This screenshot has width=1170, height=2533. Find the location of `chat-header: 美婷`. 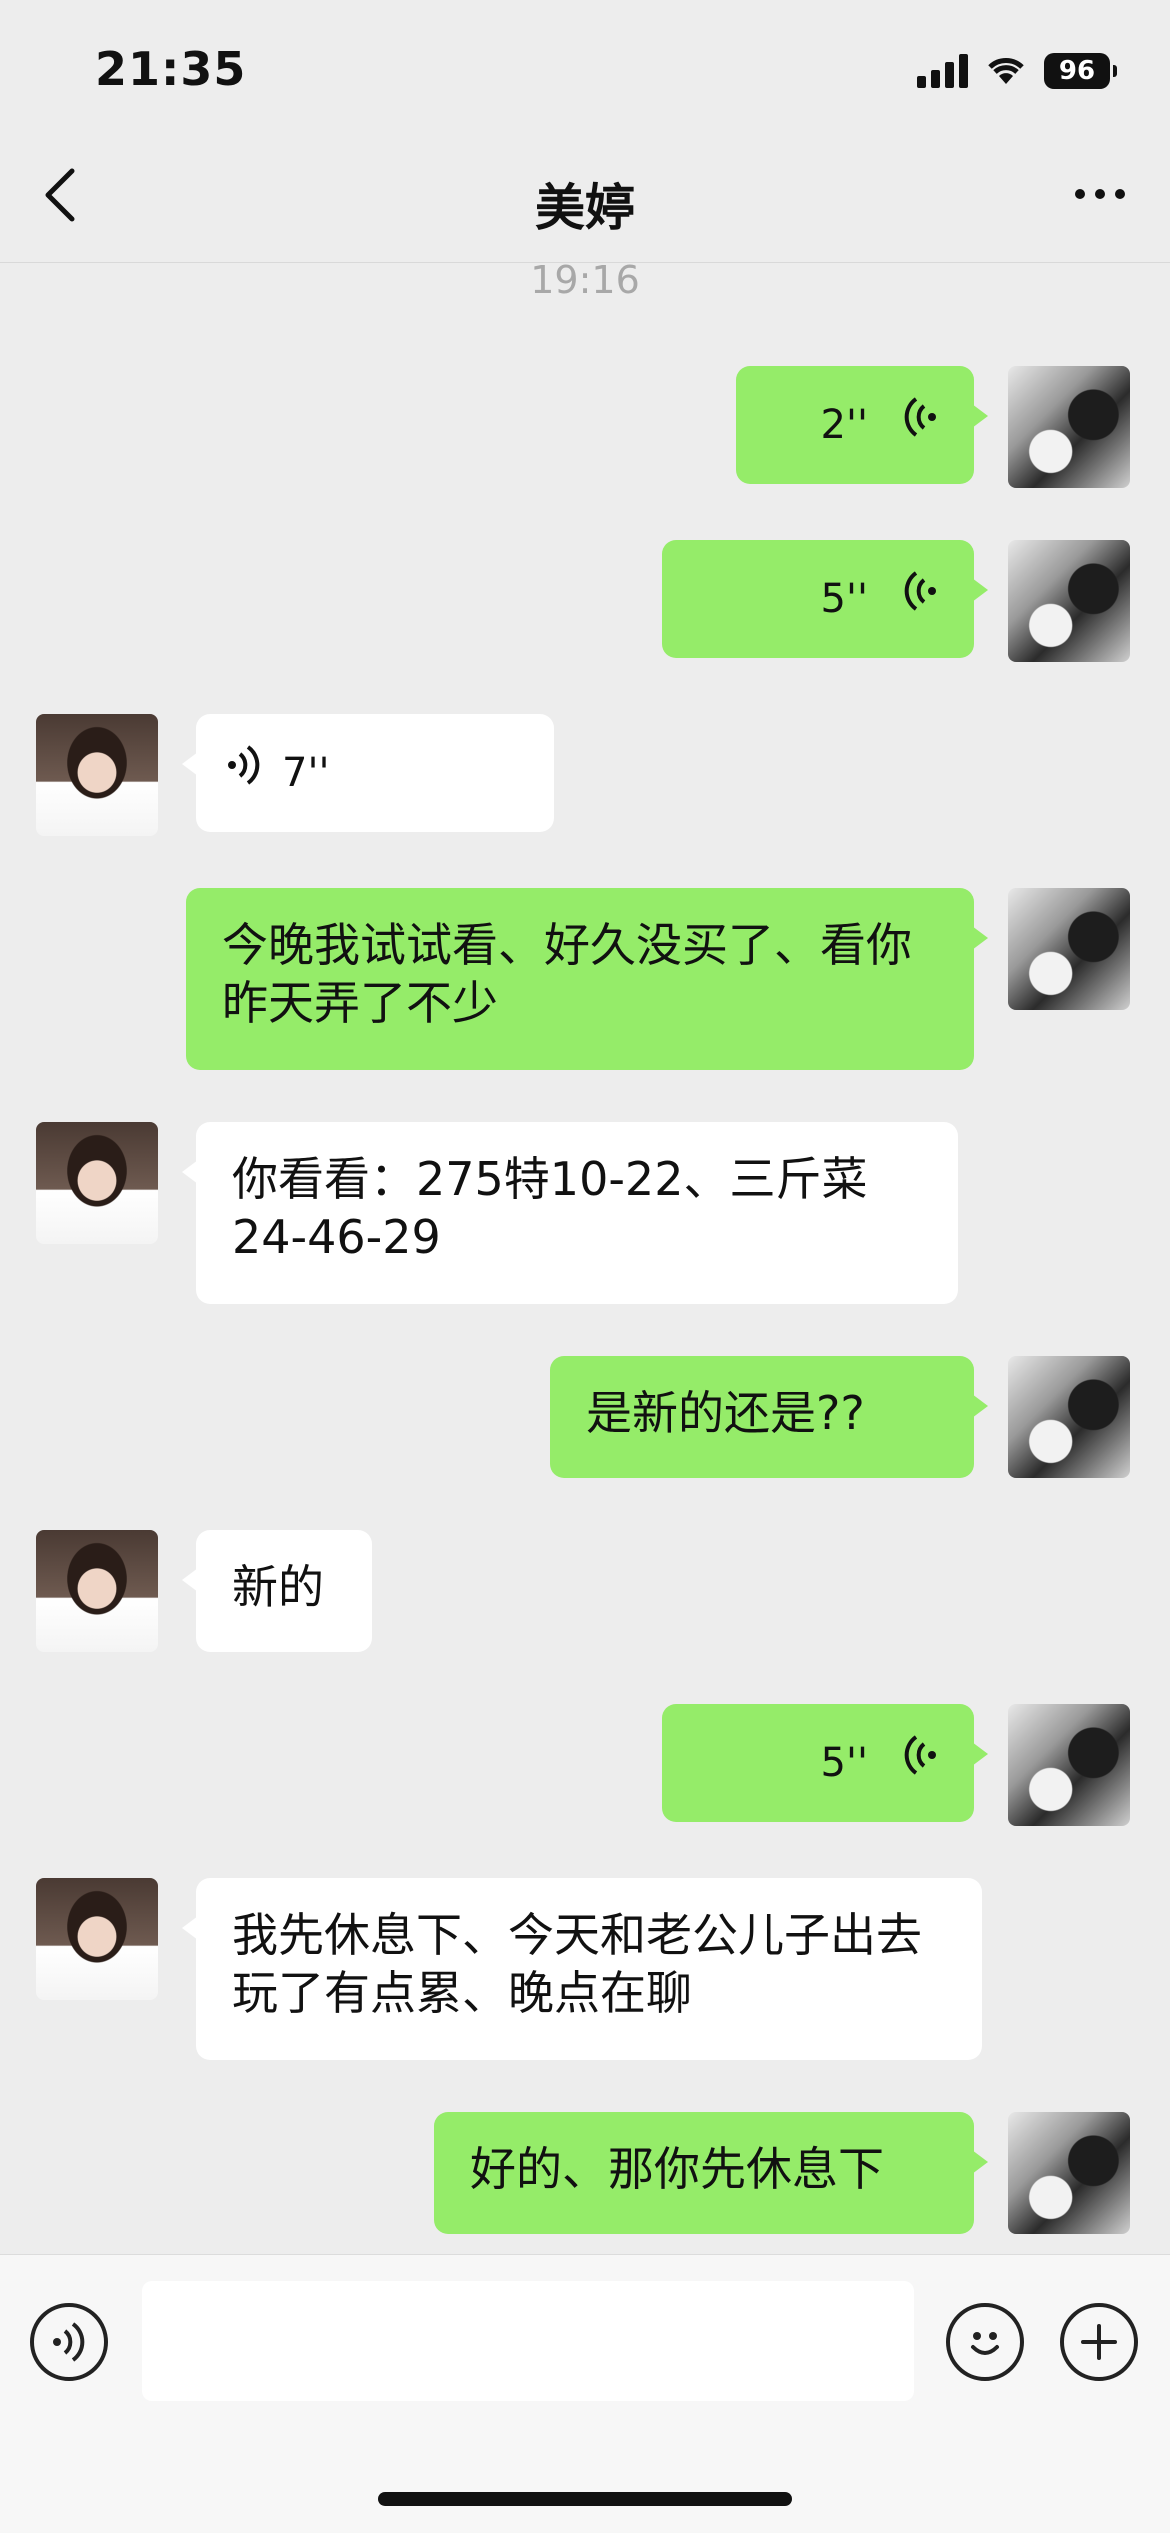

chat-header: 美婷 is located at coordinates (585, 201).